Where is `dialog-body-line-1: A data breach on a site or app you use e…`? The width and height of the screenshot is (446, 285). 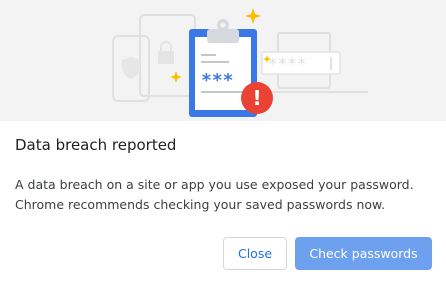 dialog-body-line-1: A data breach on a site or app you use e… is located at coordinates (214, 184).